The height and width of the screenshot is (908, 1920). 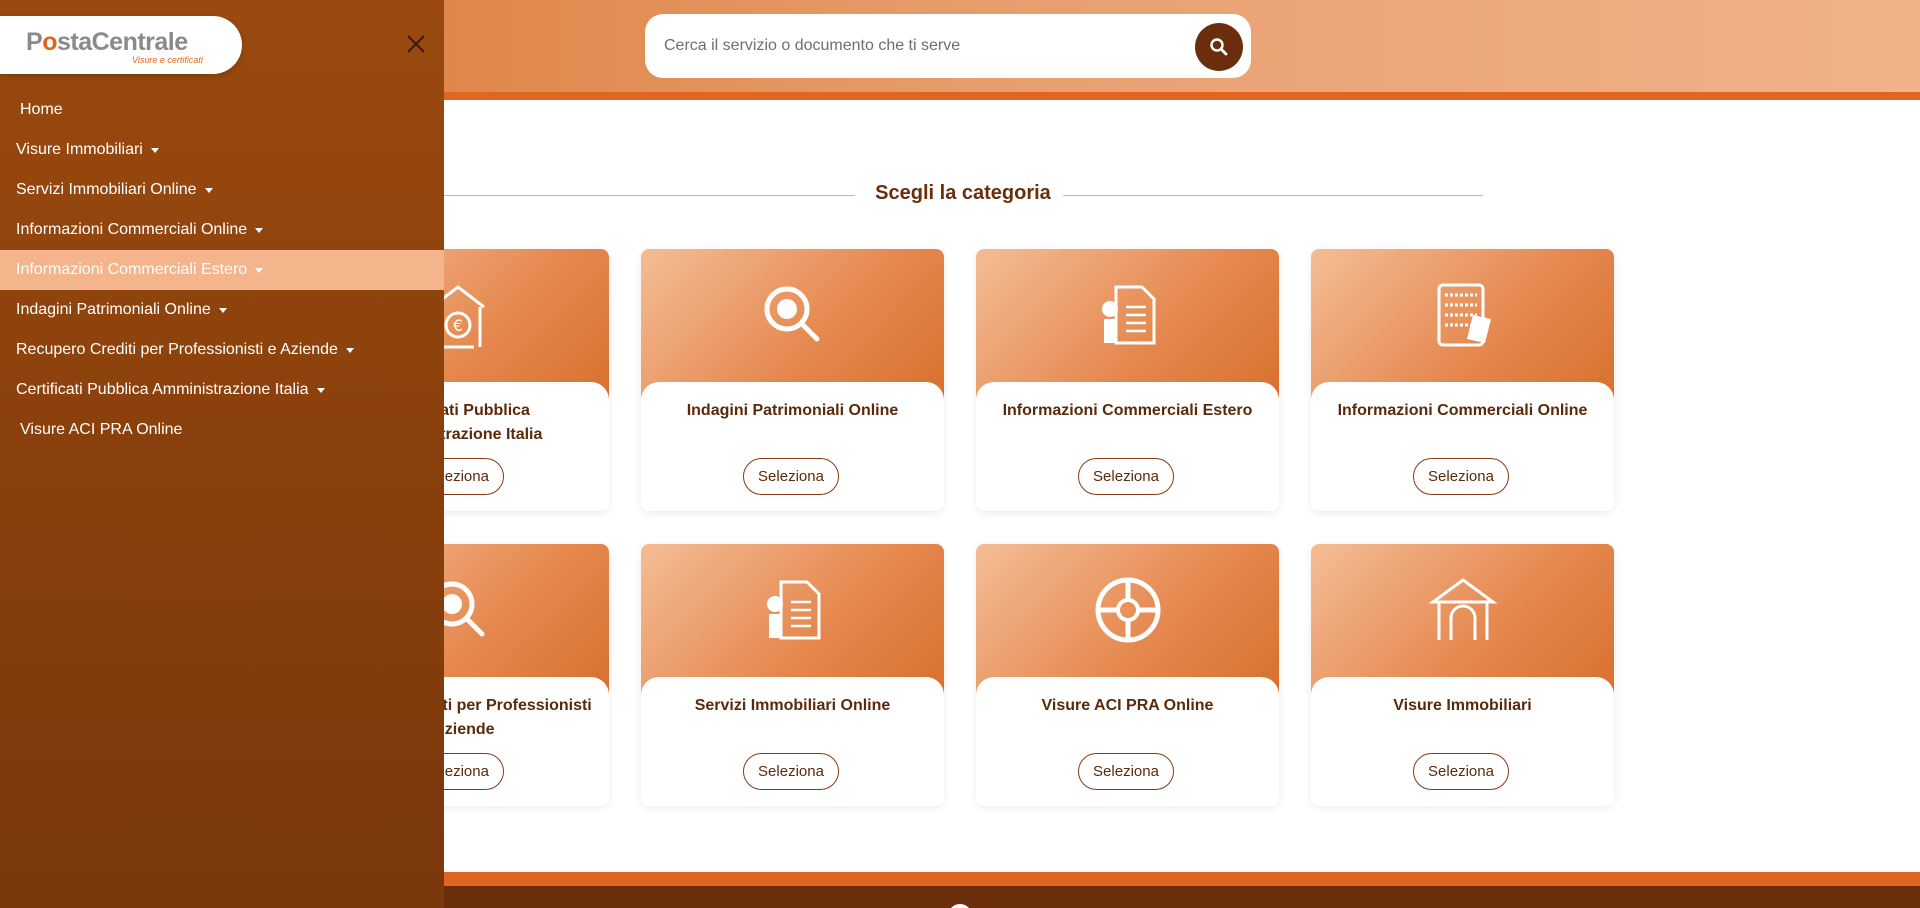 I want to click on menu-item-label: Visure ACI PRA Online, so click(x=101, y=429).